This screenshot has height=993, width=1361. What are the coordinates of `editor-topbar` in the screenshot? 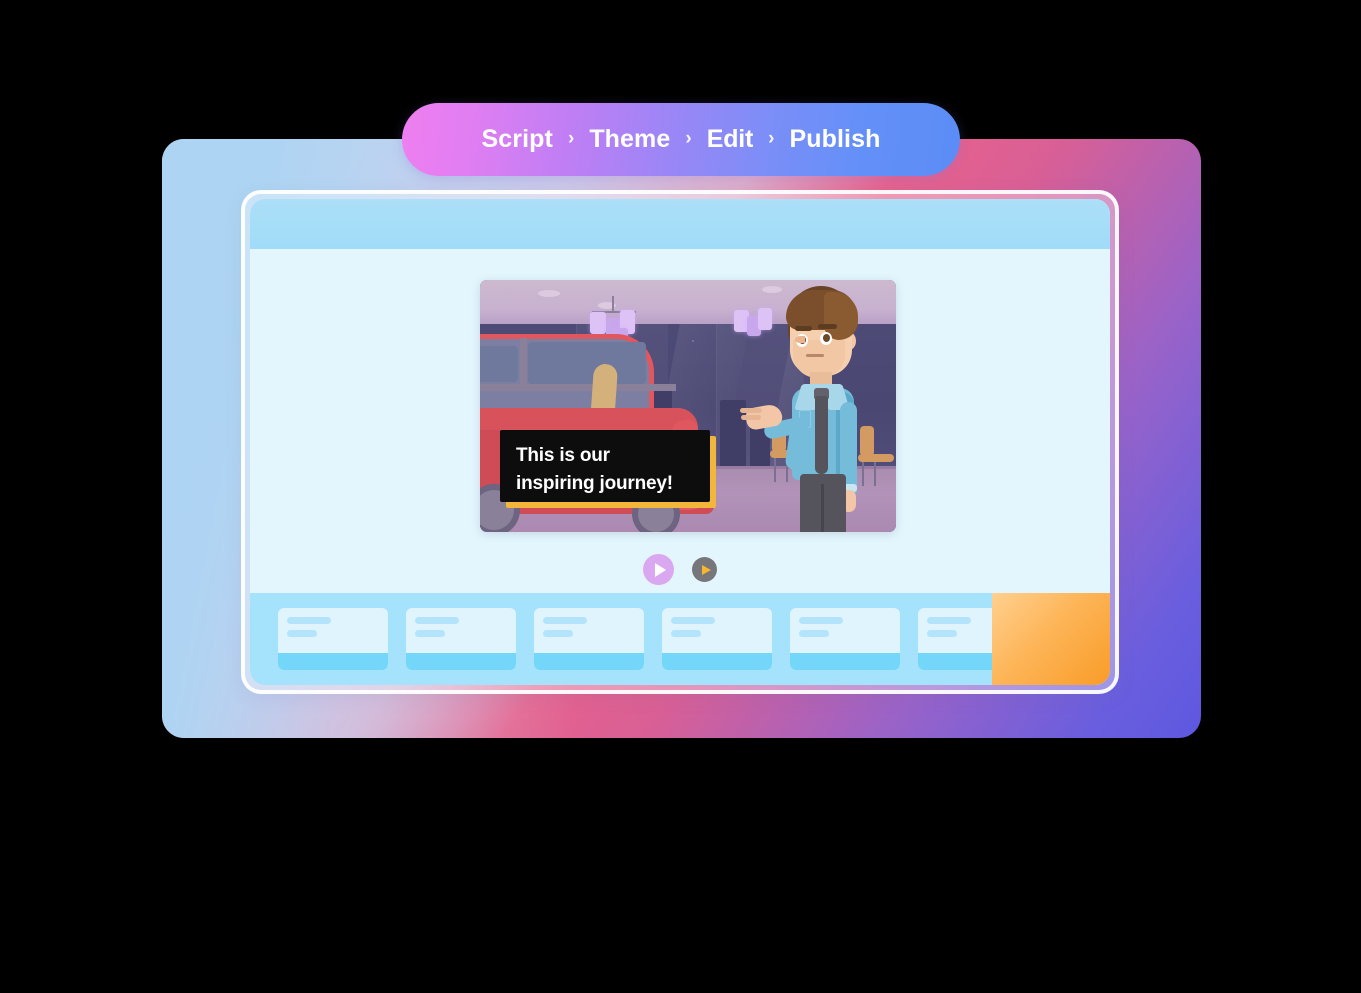 It's located at (680, 224).